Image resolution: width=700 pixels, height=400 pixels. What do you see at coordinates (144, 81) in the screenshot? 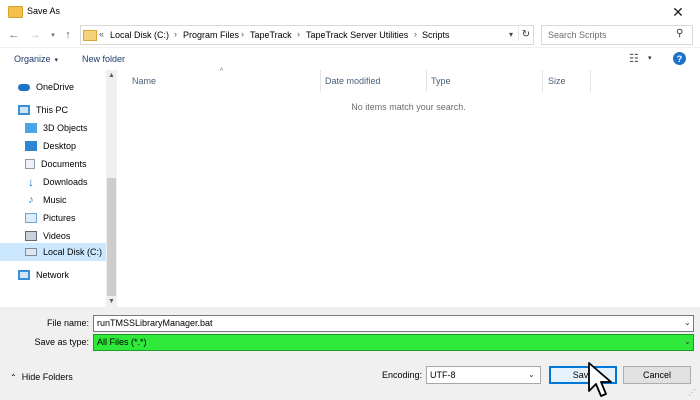
I see `column-header-name: Name` at bounding box center [144, 81].